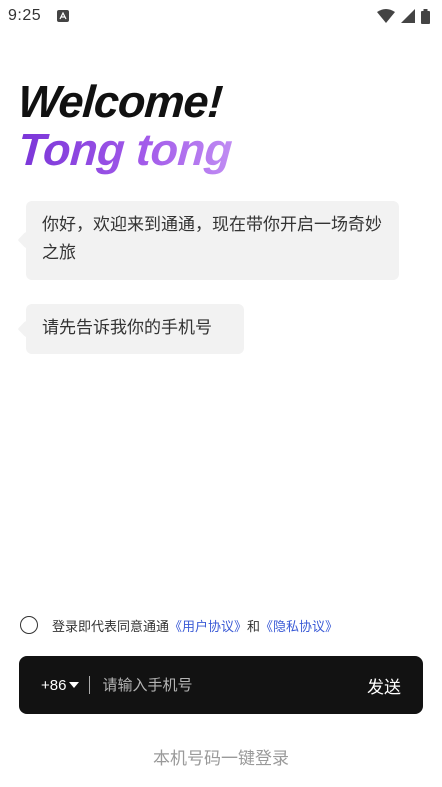  What do you see at coordinates (254, 627) in the screenshot?
I see `agreement-joiner: 和` at bounding box center [254, 627].